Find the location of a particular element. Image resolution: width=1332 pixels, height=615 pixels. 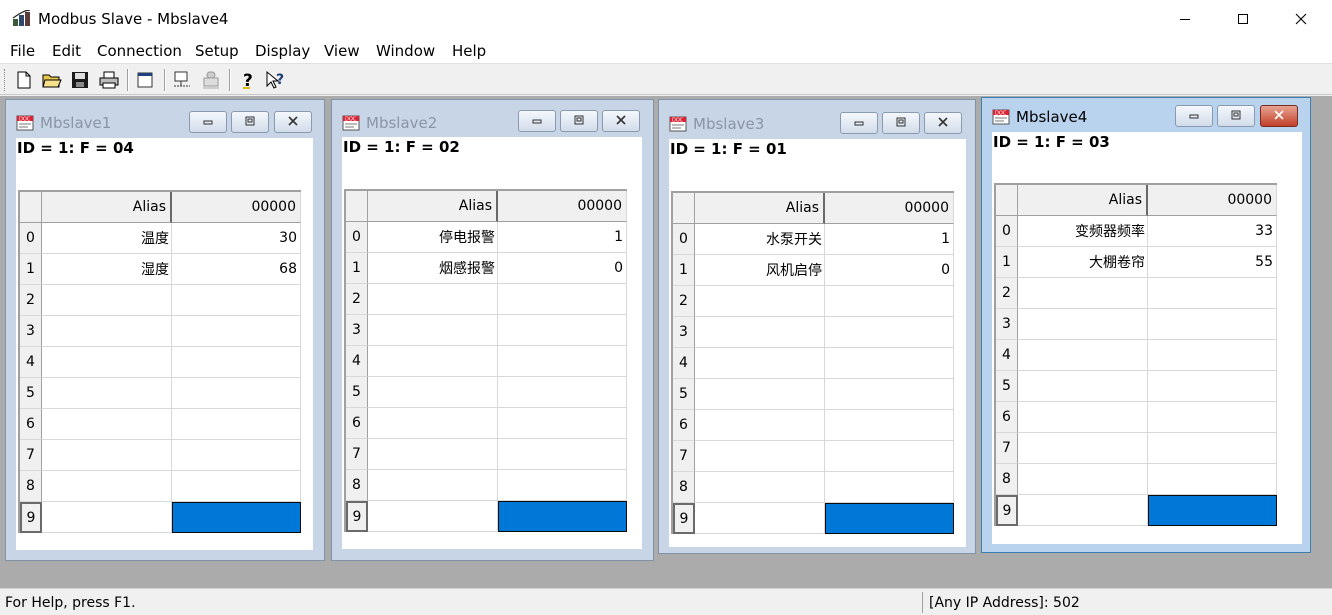

alias-cell: 湿度 is located at coordinates (107, 269).